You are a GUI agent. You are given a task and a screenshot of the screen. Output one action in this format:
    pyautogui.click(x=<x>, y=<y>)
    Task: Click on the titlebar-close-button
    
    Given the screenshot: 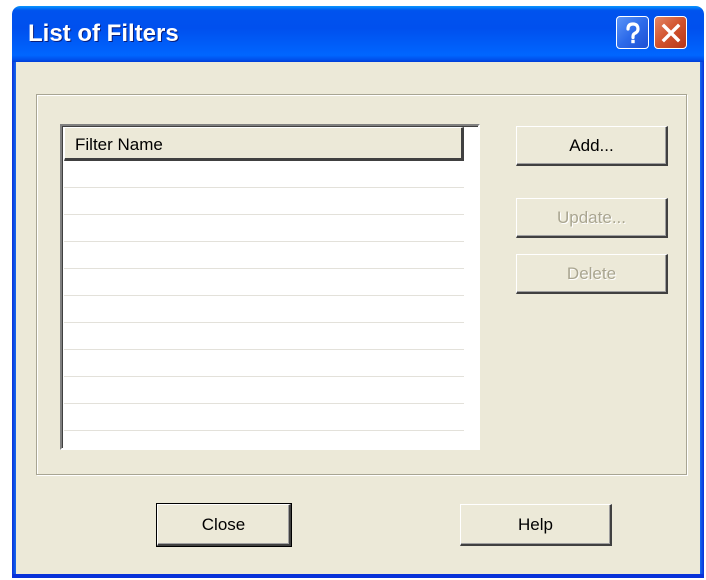 What is the action you would take?
    pyautogui.click(x=670, y=32)
    